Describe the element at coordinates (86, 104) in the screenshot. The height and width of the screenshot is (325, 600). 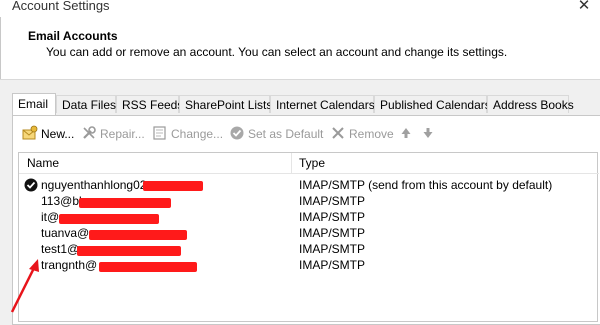
I see `tab-data-files: Data Files` at that location.